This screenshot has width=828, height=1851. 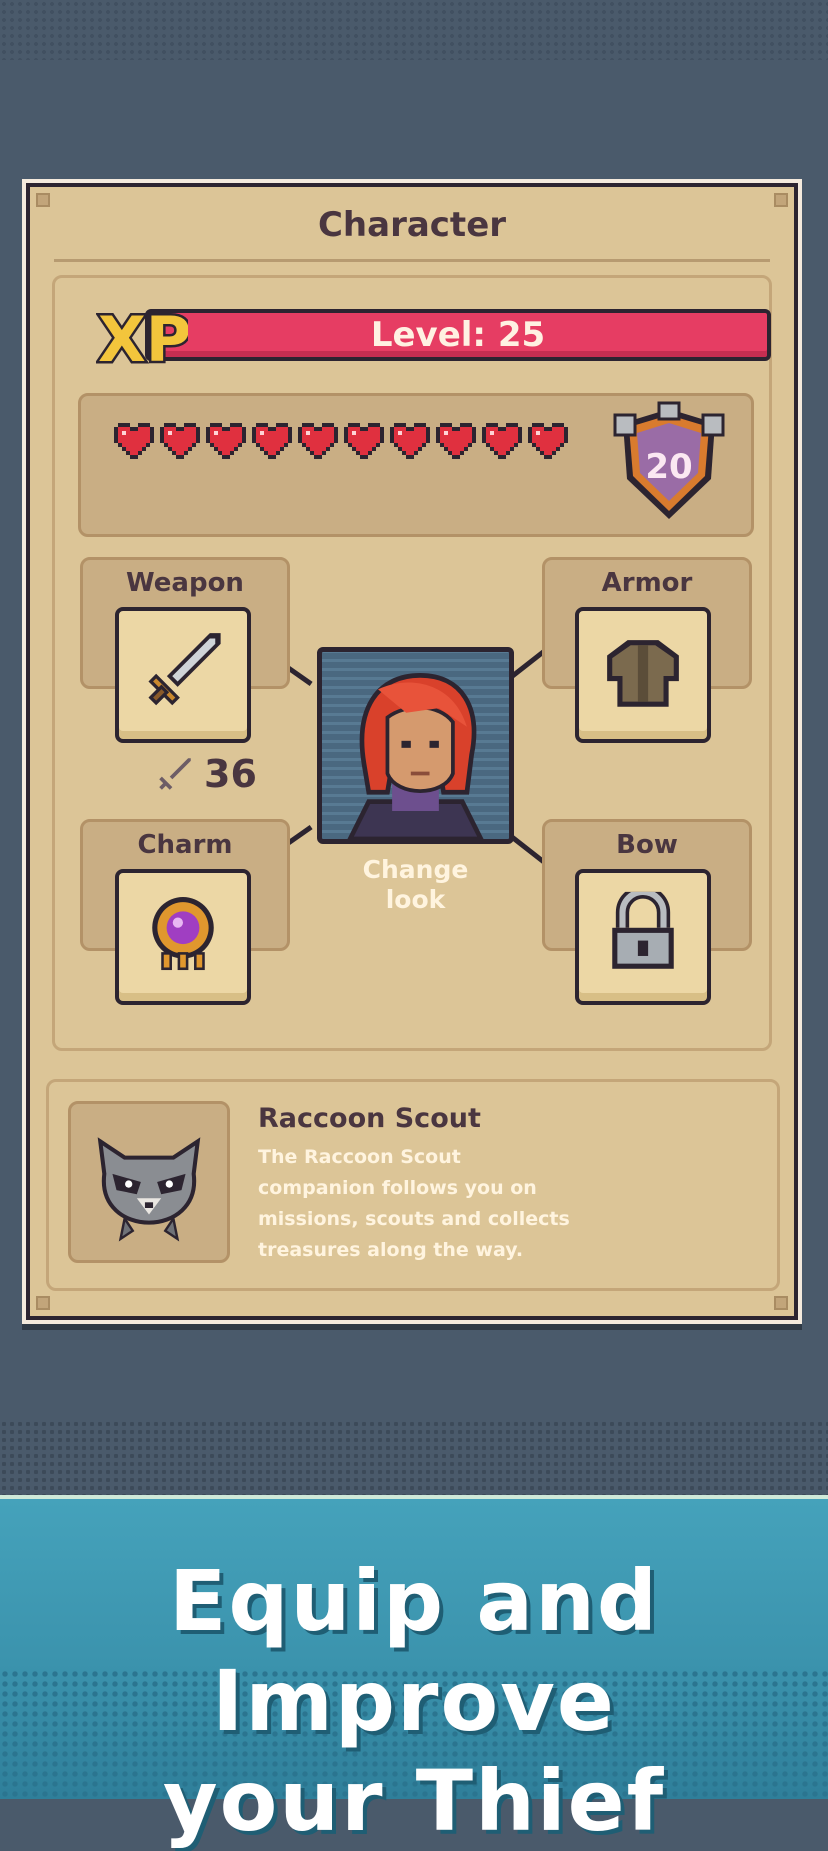 I want to click on change-look-button: Change look, so click(x=415, y=885).